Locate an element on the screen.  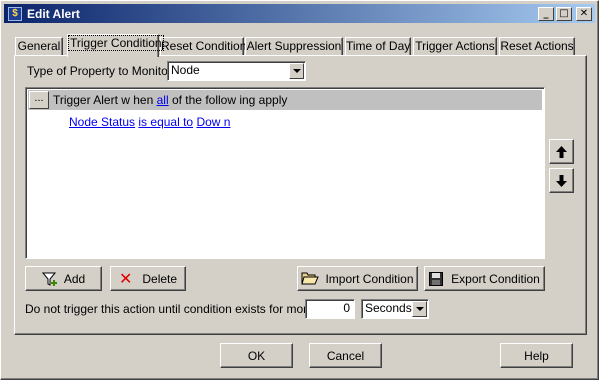
move-down-button is located at coordinates (561, 180).